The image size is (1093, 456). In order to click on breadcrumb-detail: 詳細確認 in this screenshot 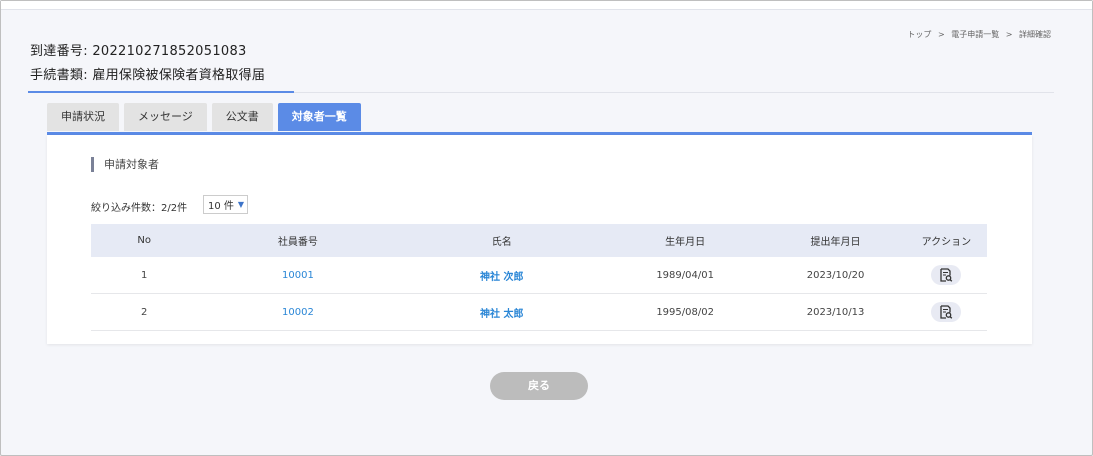, I will do `click(1035, 34)`.